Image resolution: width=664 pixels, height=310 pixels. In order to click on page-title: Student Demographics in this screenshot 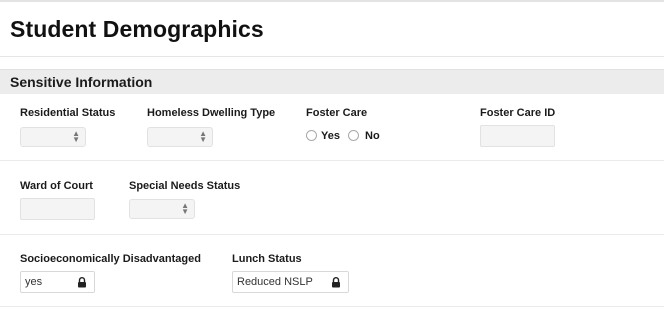, I will do `click(137, 29)`.